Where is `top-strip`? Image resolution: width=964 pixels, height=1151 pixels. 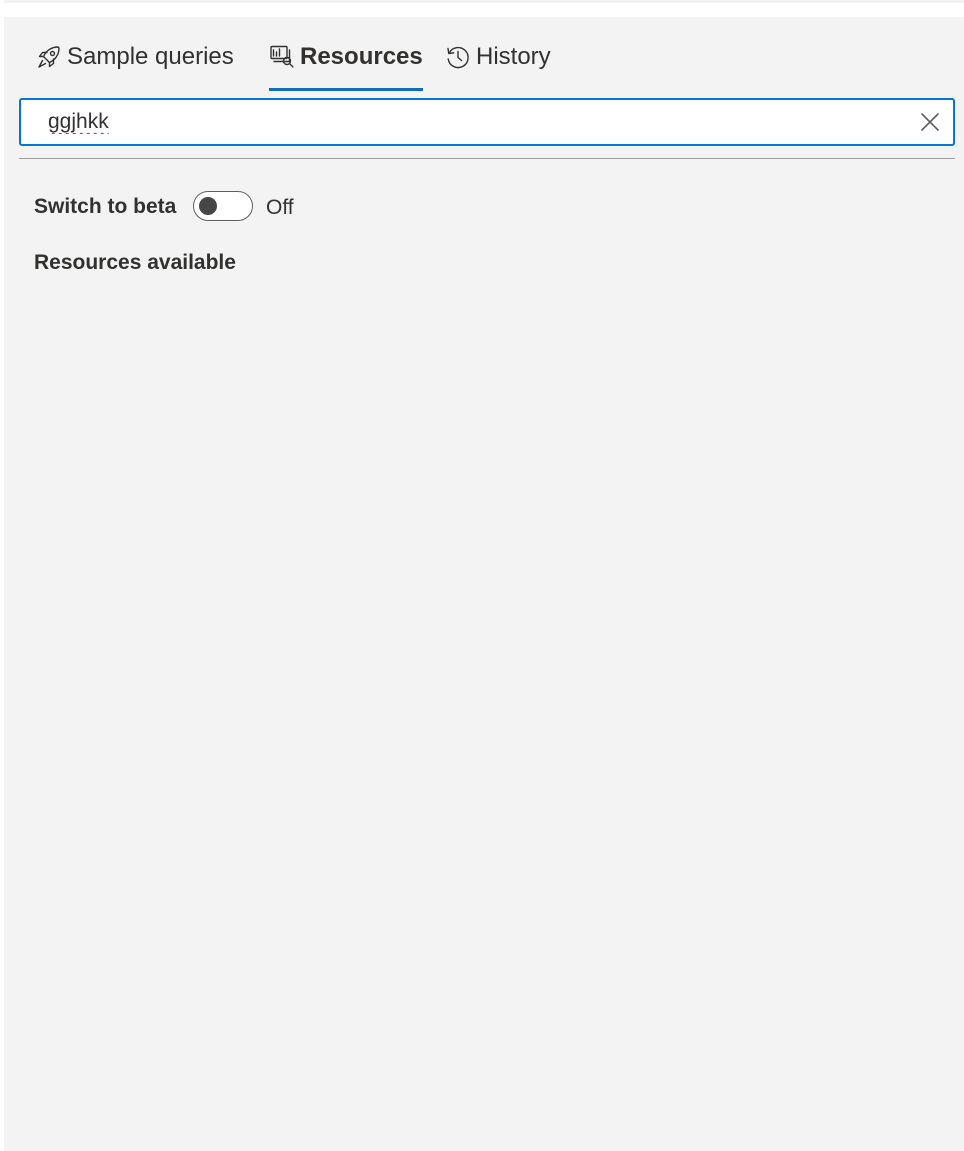
top-strip is located at coordinates (484, 1).